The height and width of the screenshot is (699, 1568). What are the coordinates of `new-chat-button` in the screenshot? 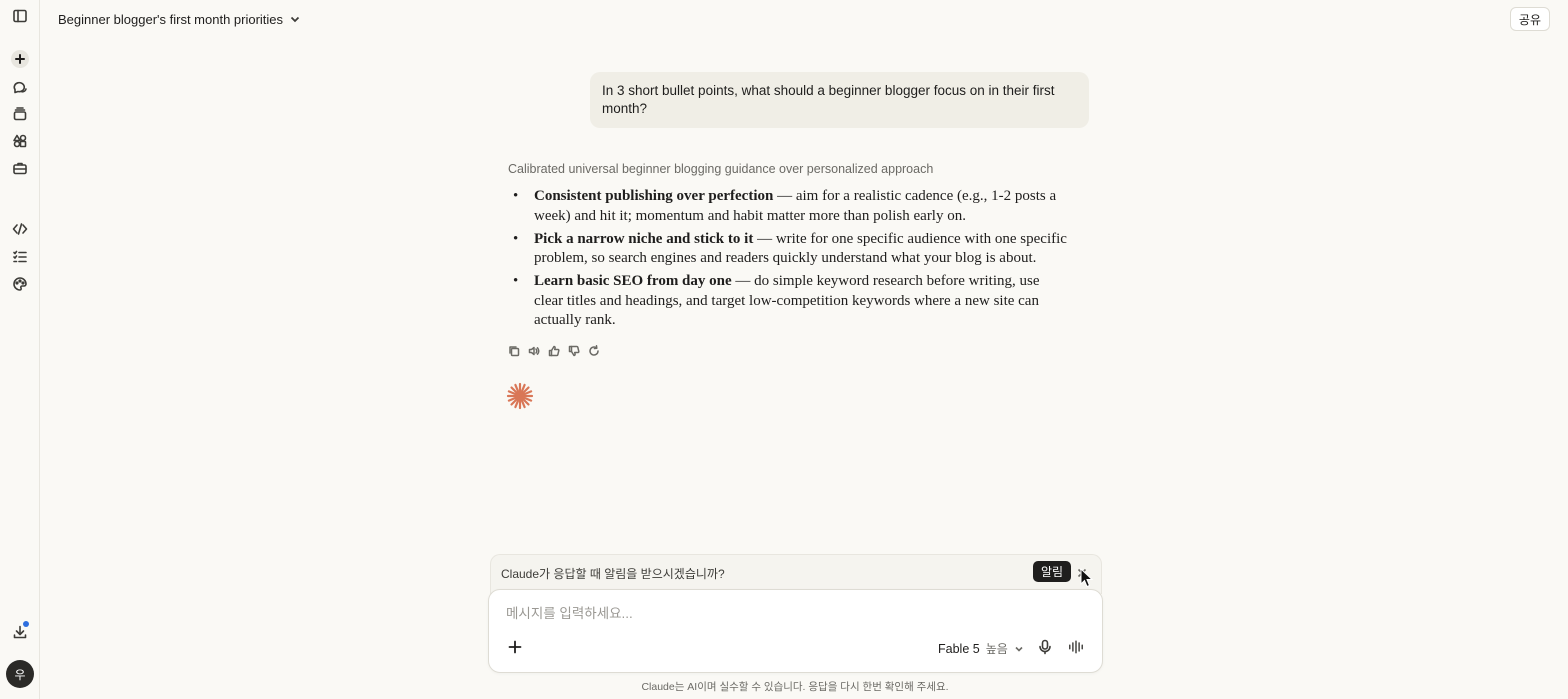 It's located at (20, 59).